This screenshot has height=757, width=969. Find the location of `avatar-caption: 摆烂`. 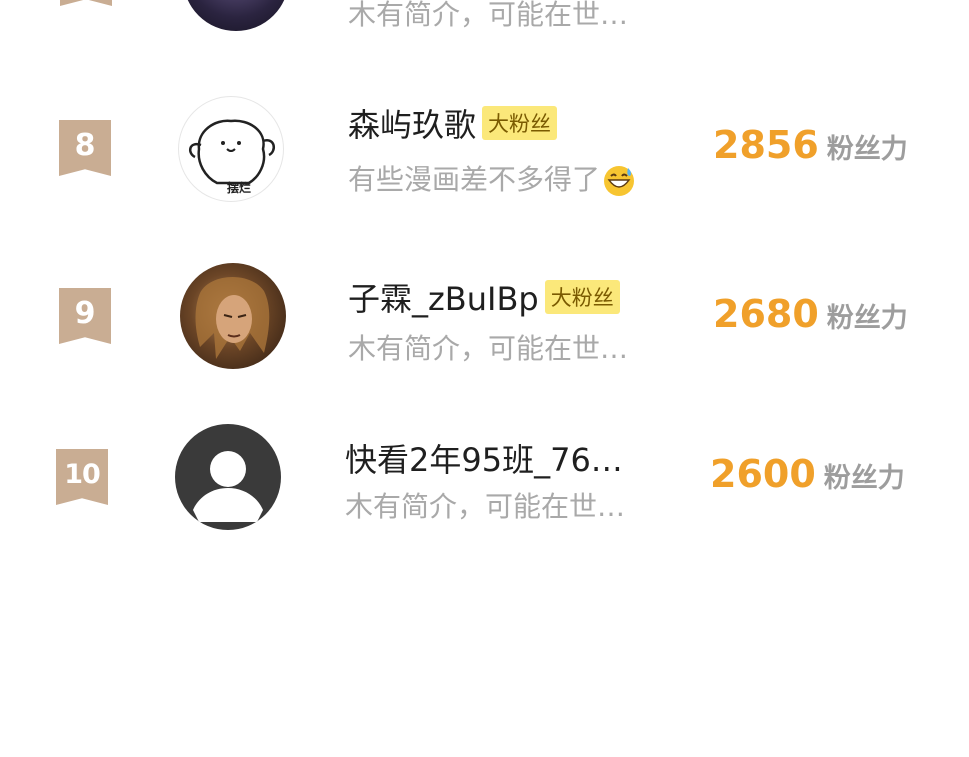

avatar-caption: 摆烂 is located at coordinates (239, 188).